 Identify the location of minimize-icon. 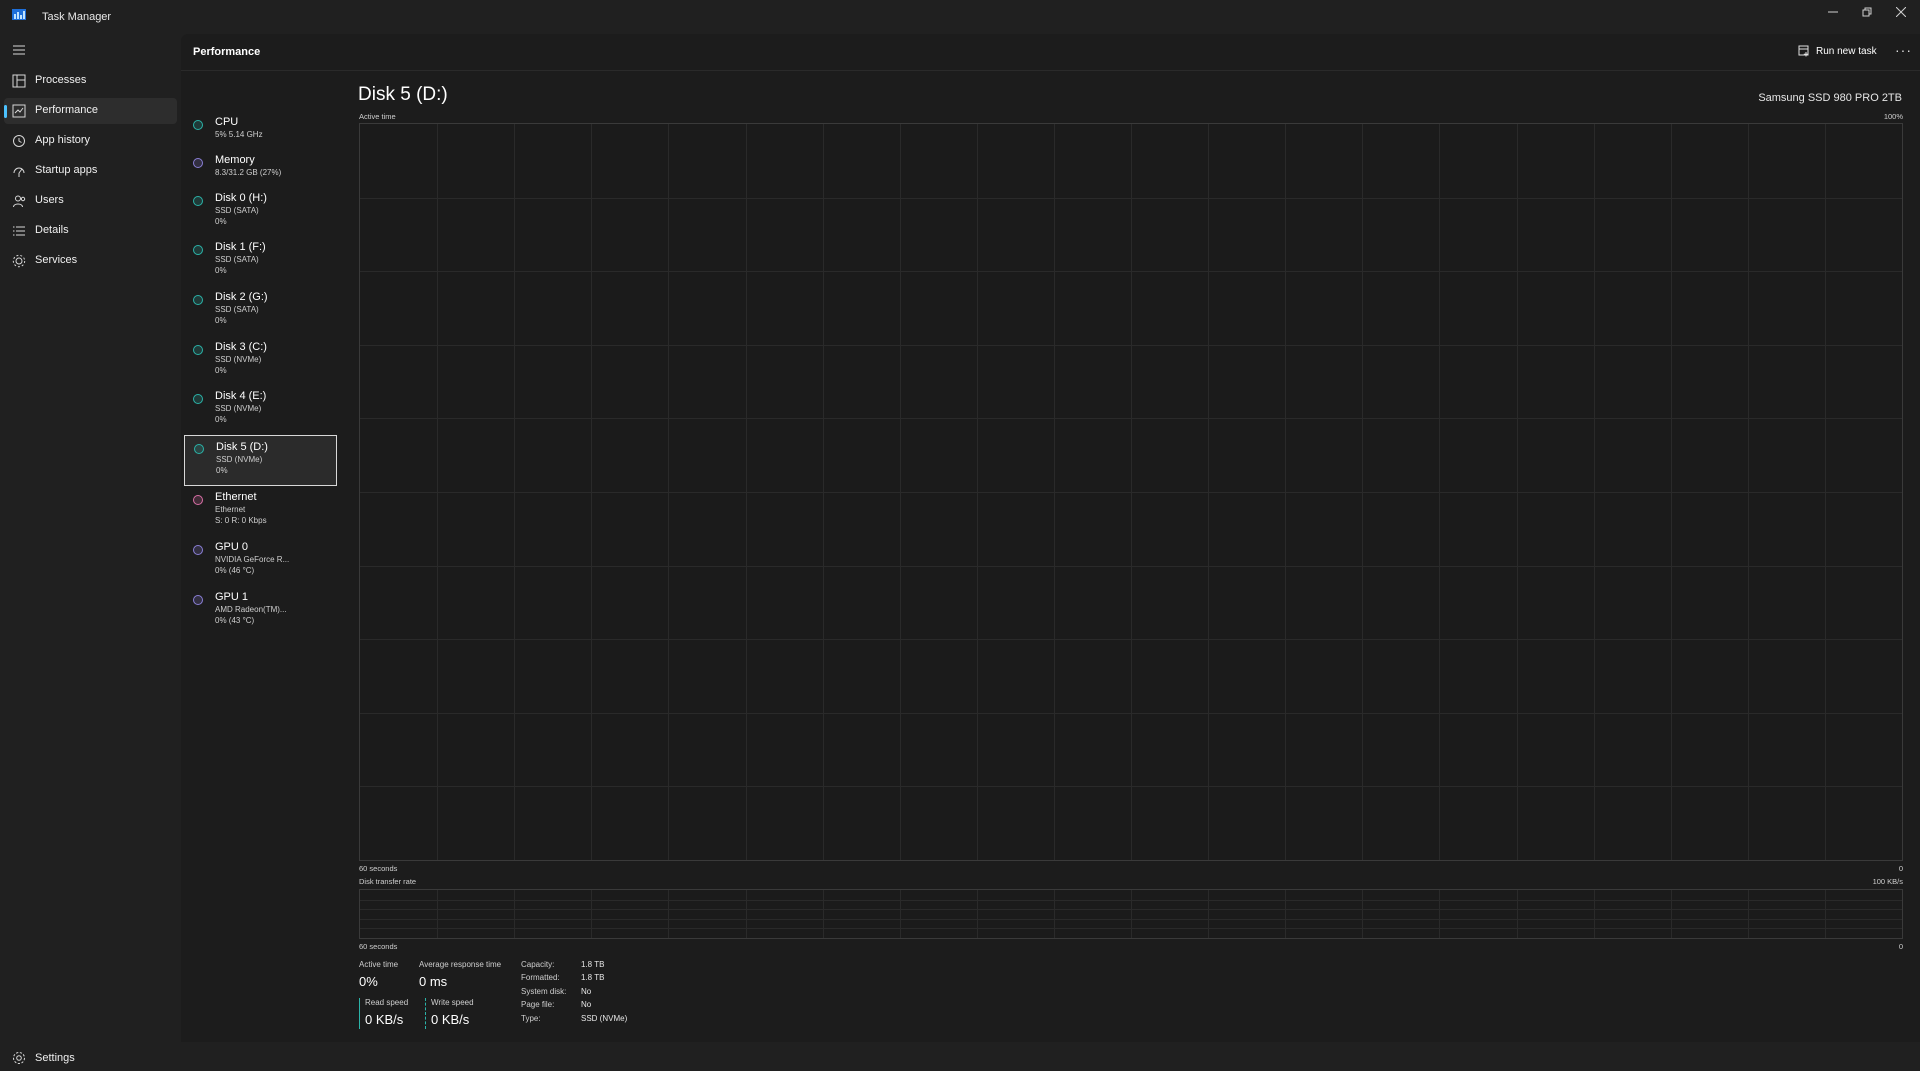
(1833, 12).